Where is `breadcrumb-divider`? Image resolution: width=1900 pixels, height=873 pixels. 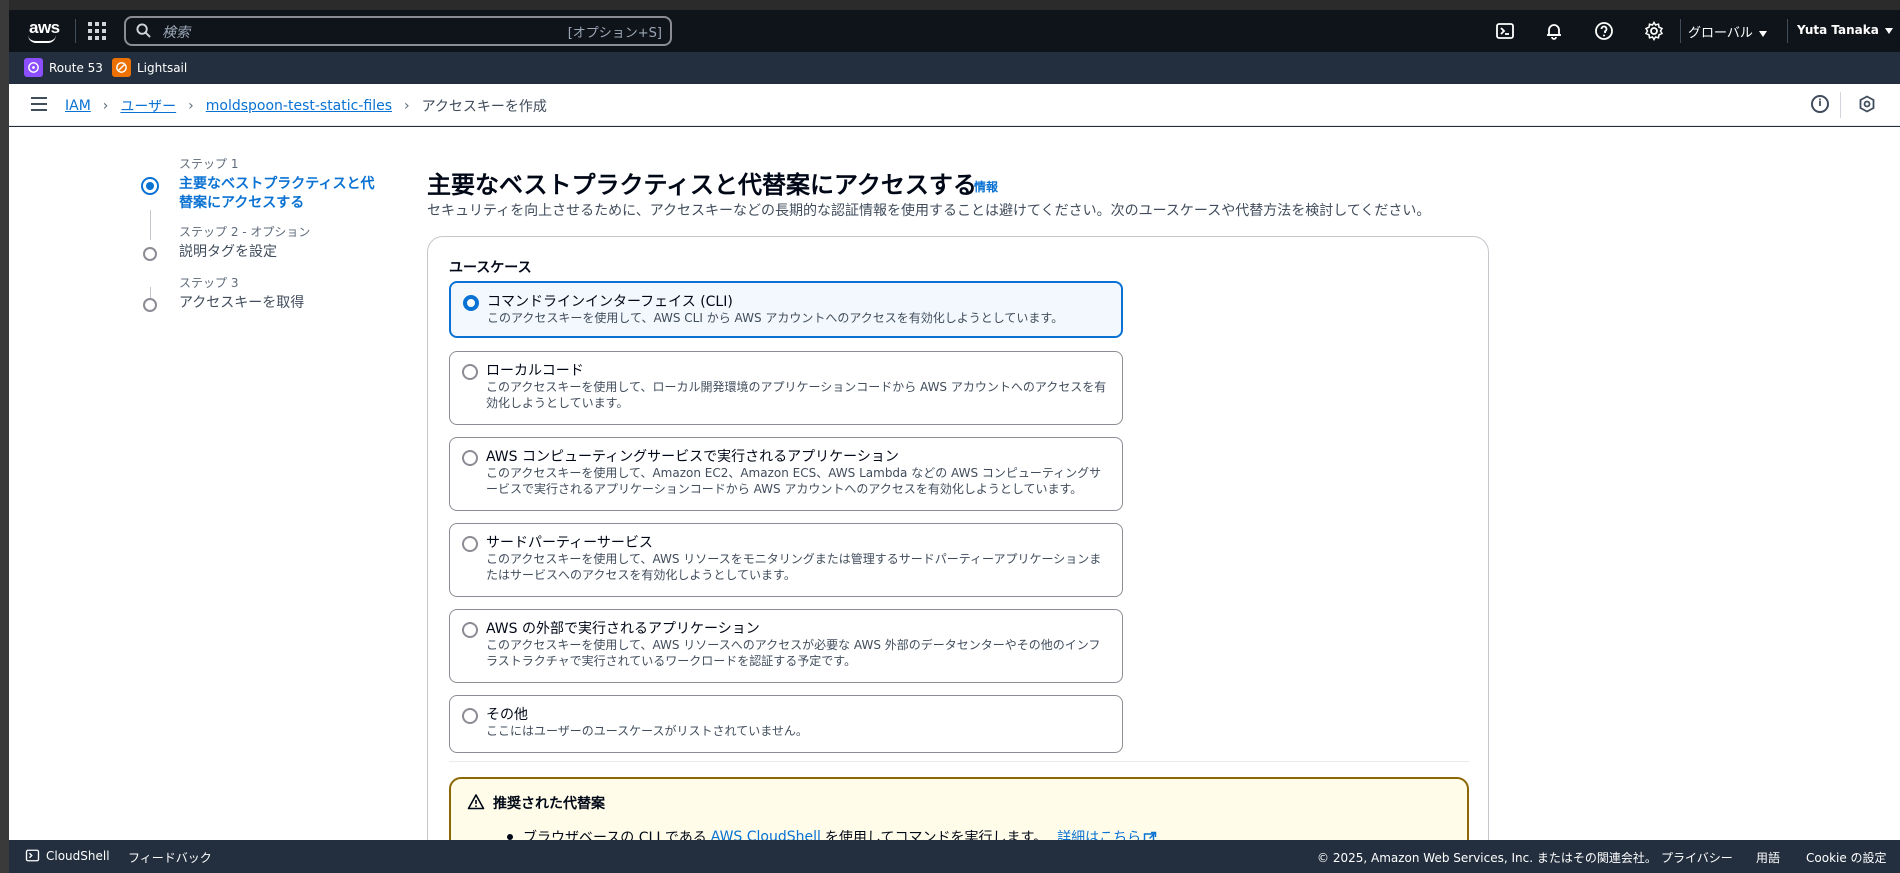 breadcrumb-divider is located at coordinates (1840, 105).